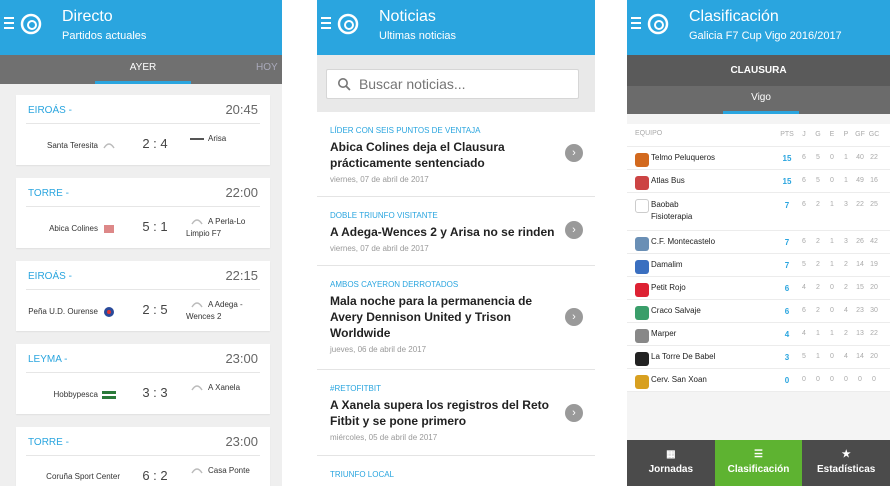 Image resolution: width=890 pixels, height=486 pixels. I want to click on team-name: Damalim, so click(667, 264).